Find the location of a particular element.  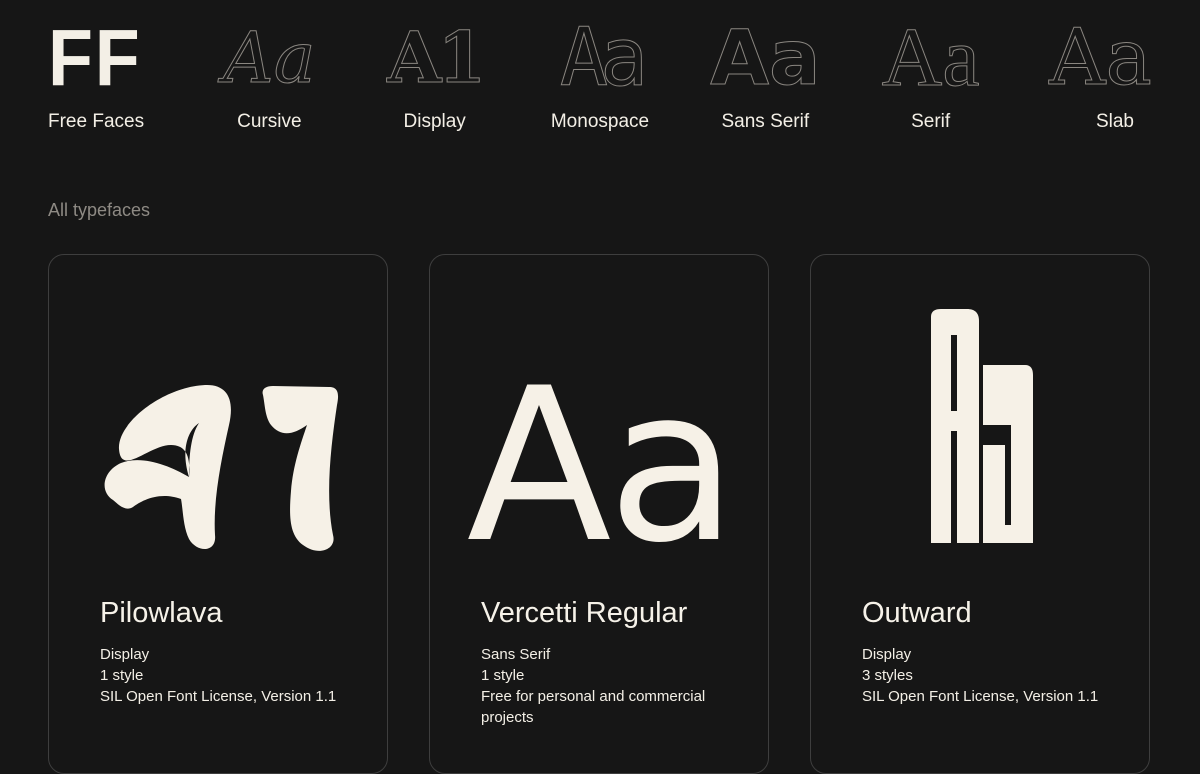

typeface-styles: 3 styles is located at coordinates (887, 675).